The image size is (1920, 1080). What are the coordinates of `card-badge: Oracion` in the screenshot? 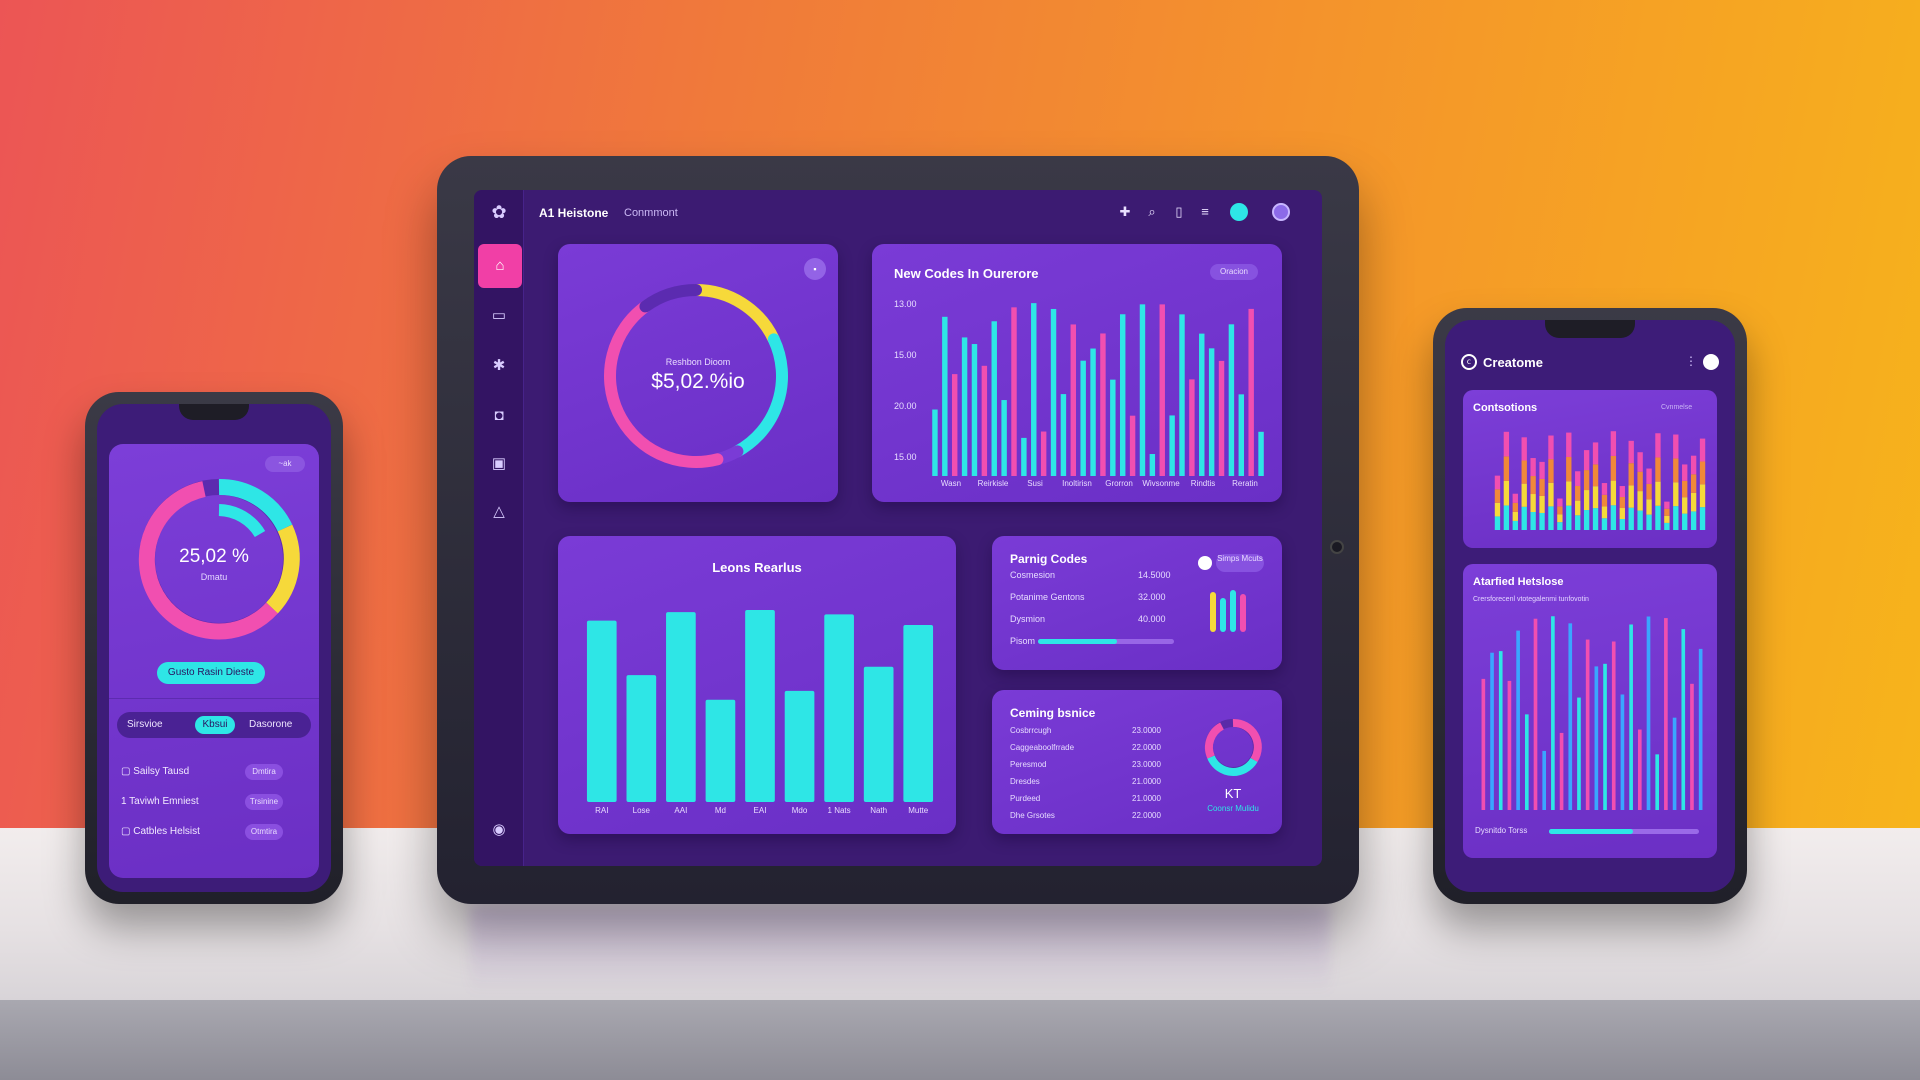 It's located at (1234, 272).